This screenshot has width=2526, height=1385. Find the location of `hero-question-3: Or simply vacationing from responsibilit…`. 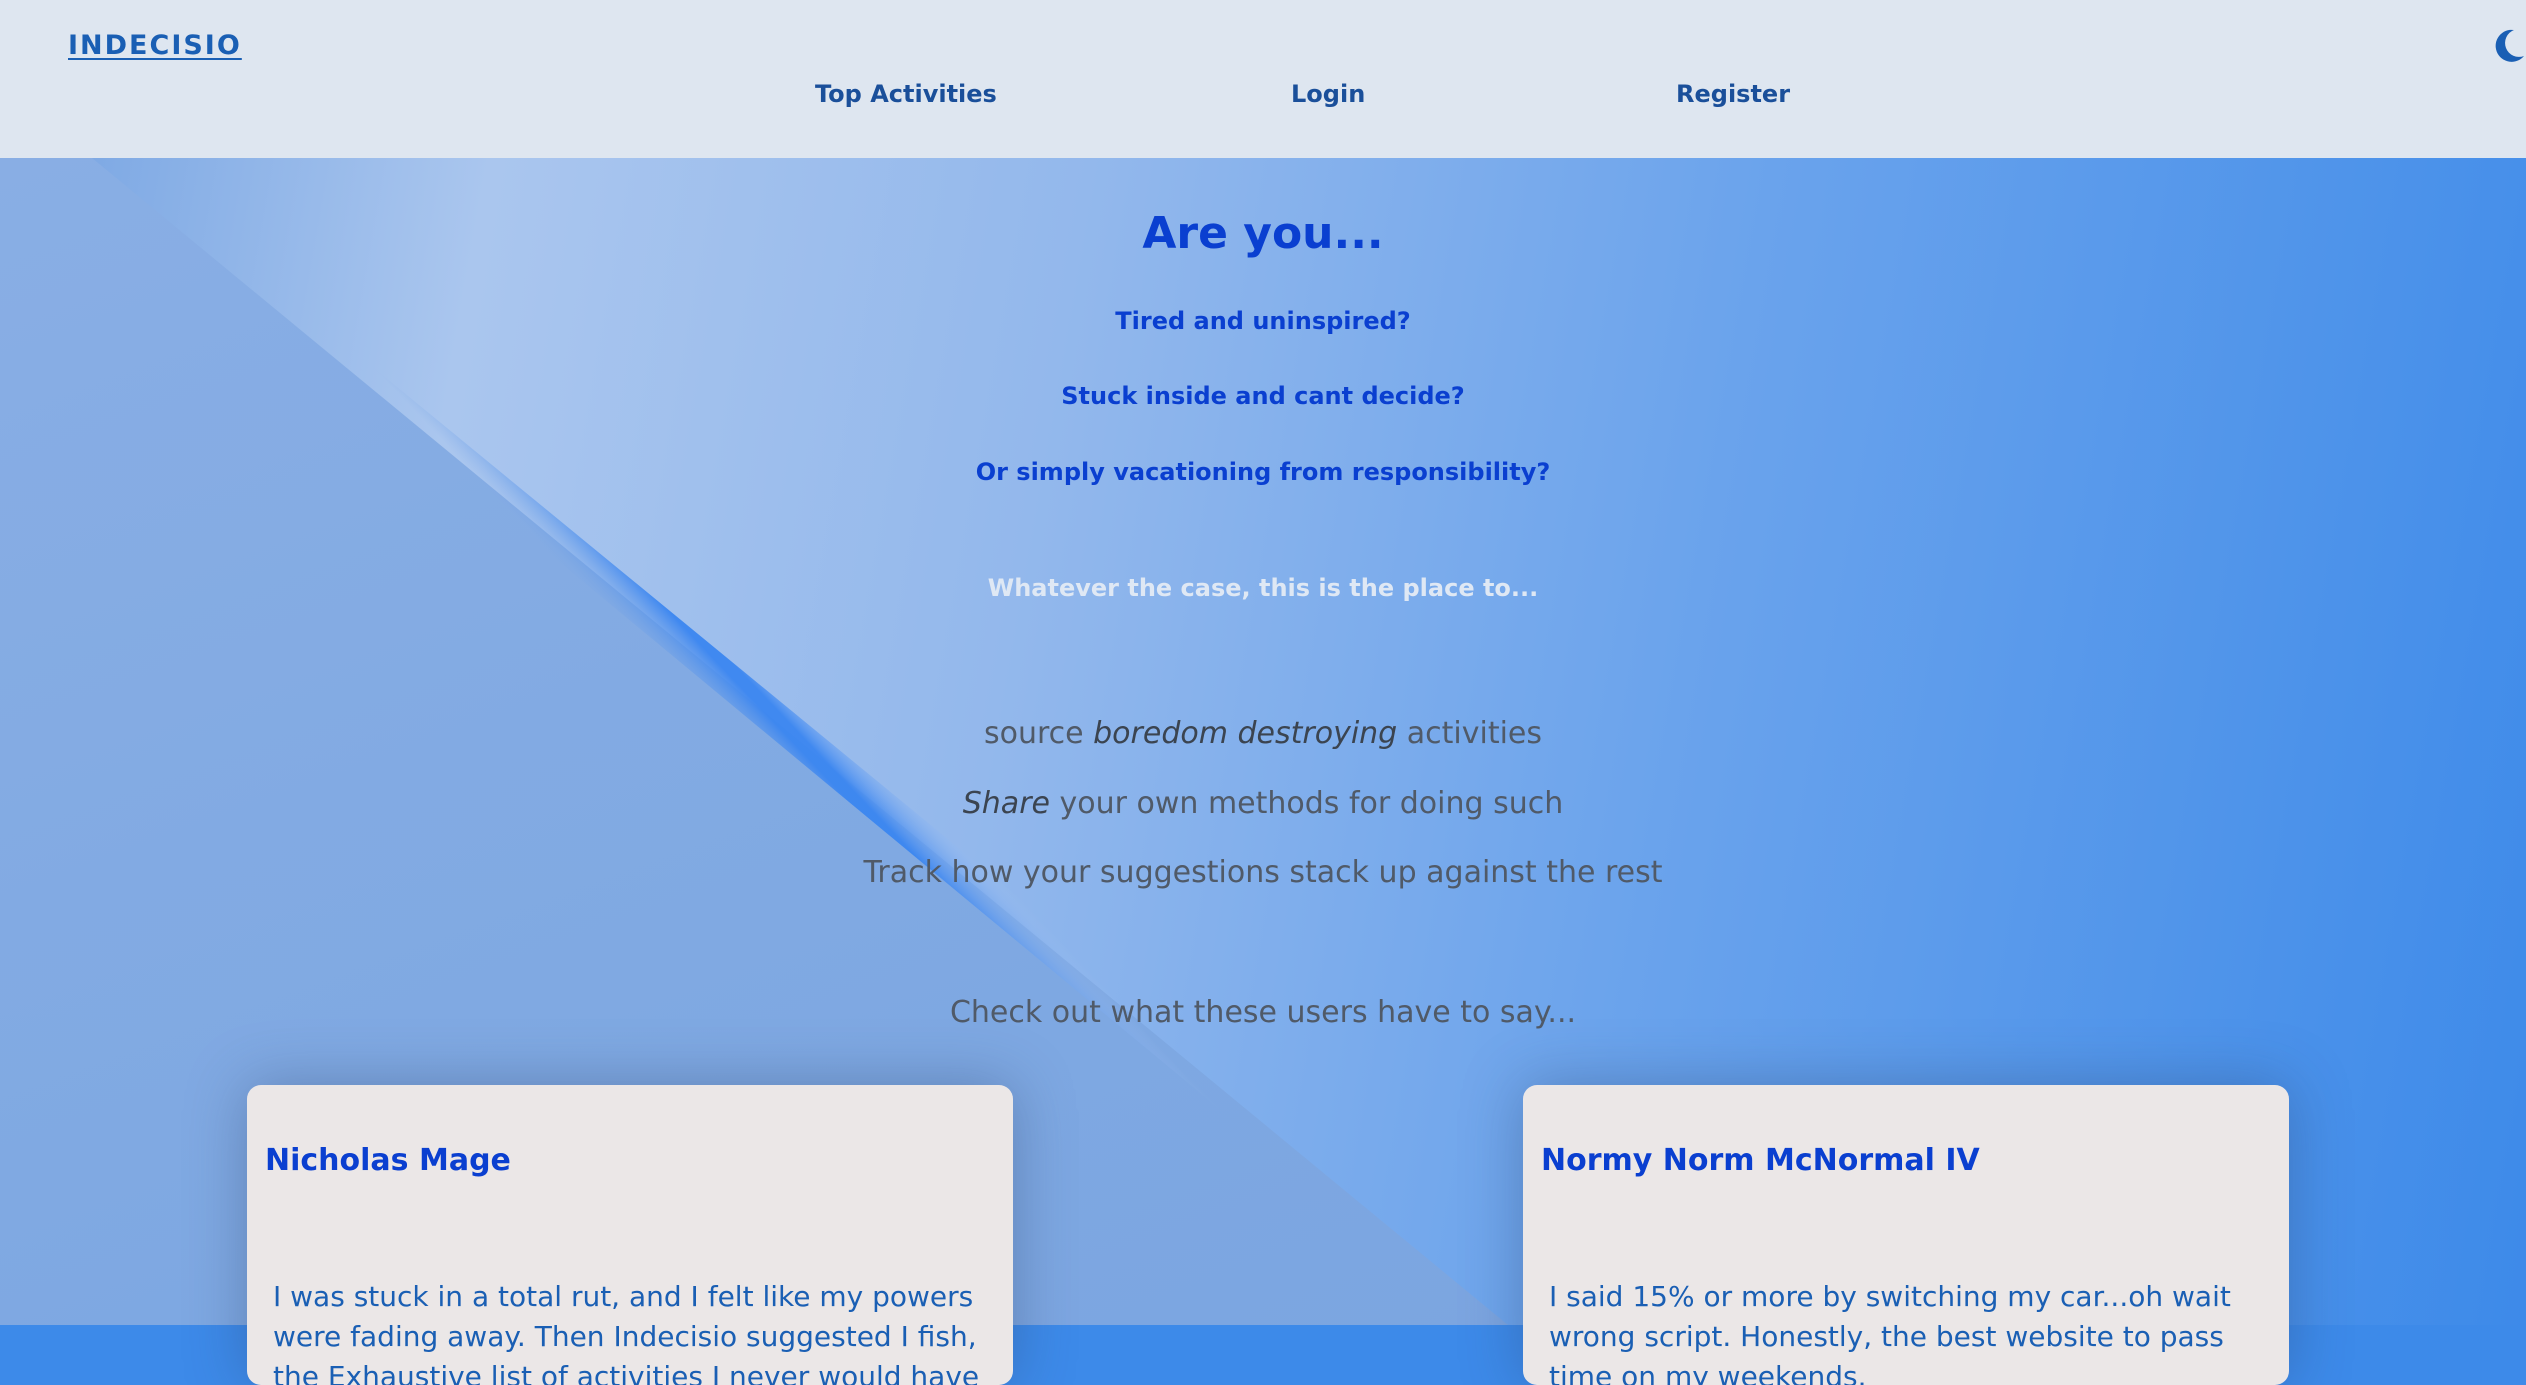

hero-question-3: Or simply vacationing from responsibilit… is located at coordinates (1263, 472).